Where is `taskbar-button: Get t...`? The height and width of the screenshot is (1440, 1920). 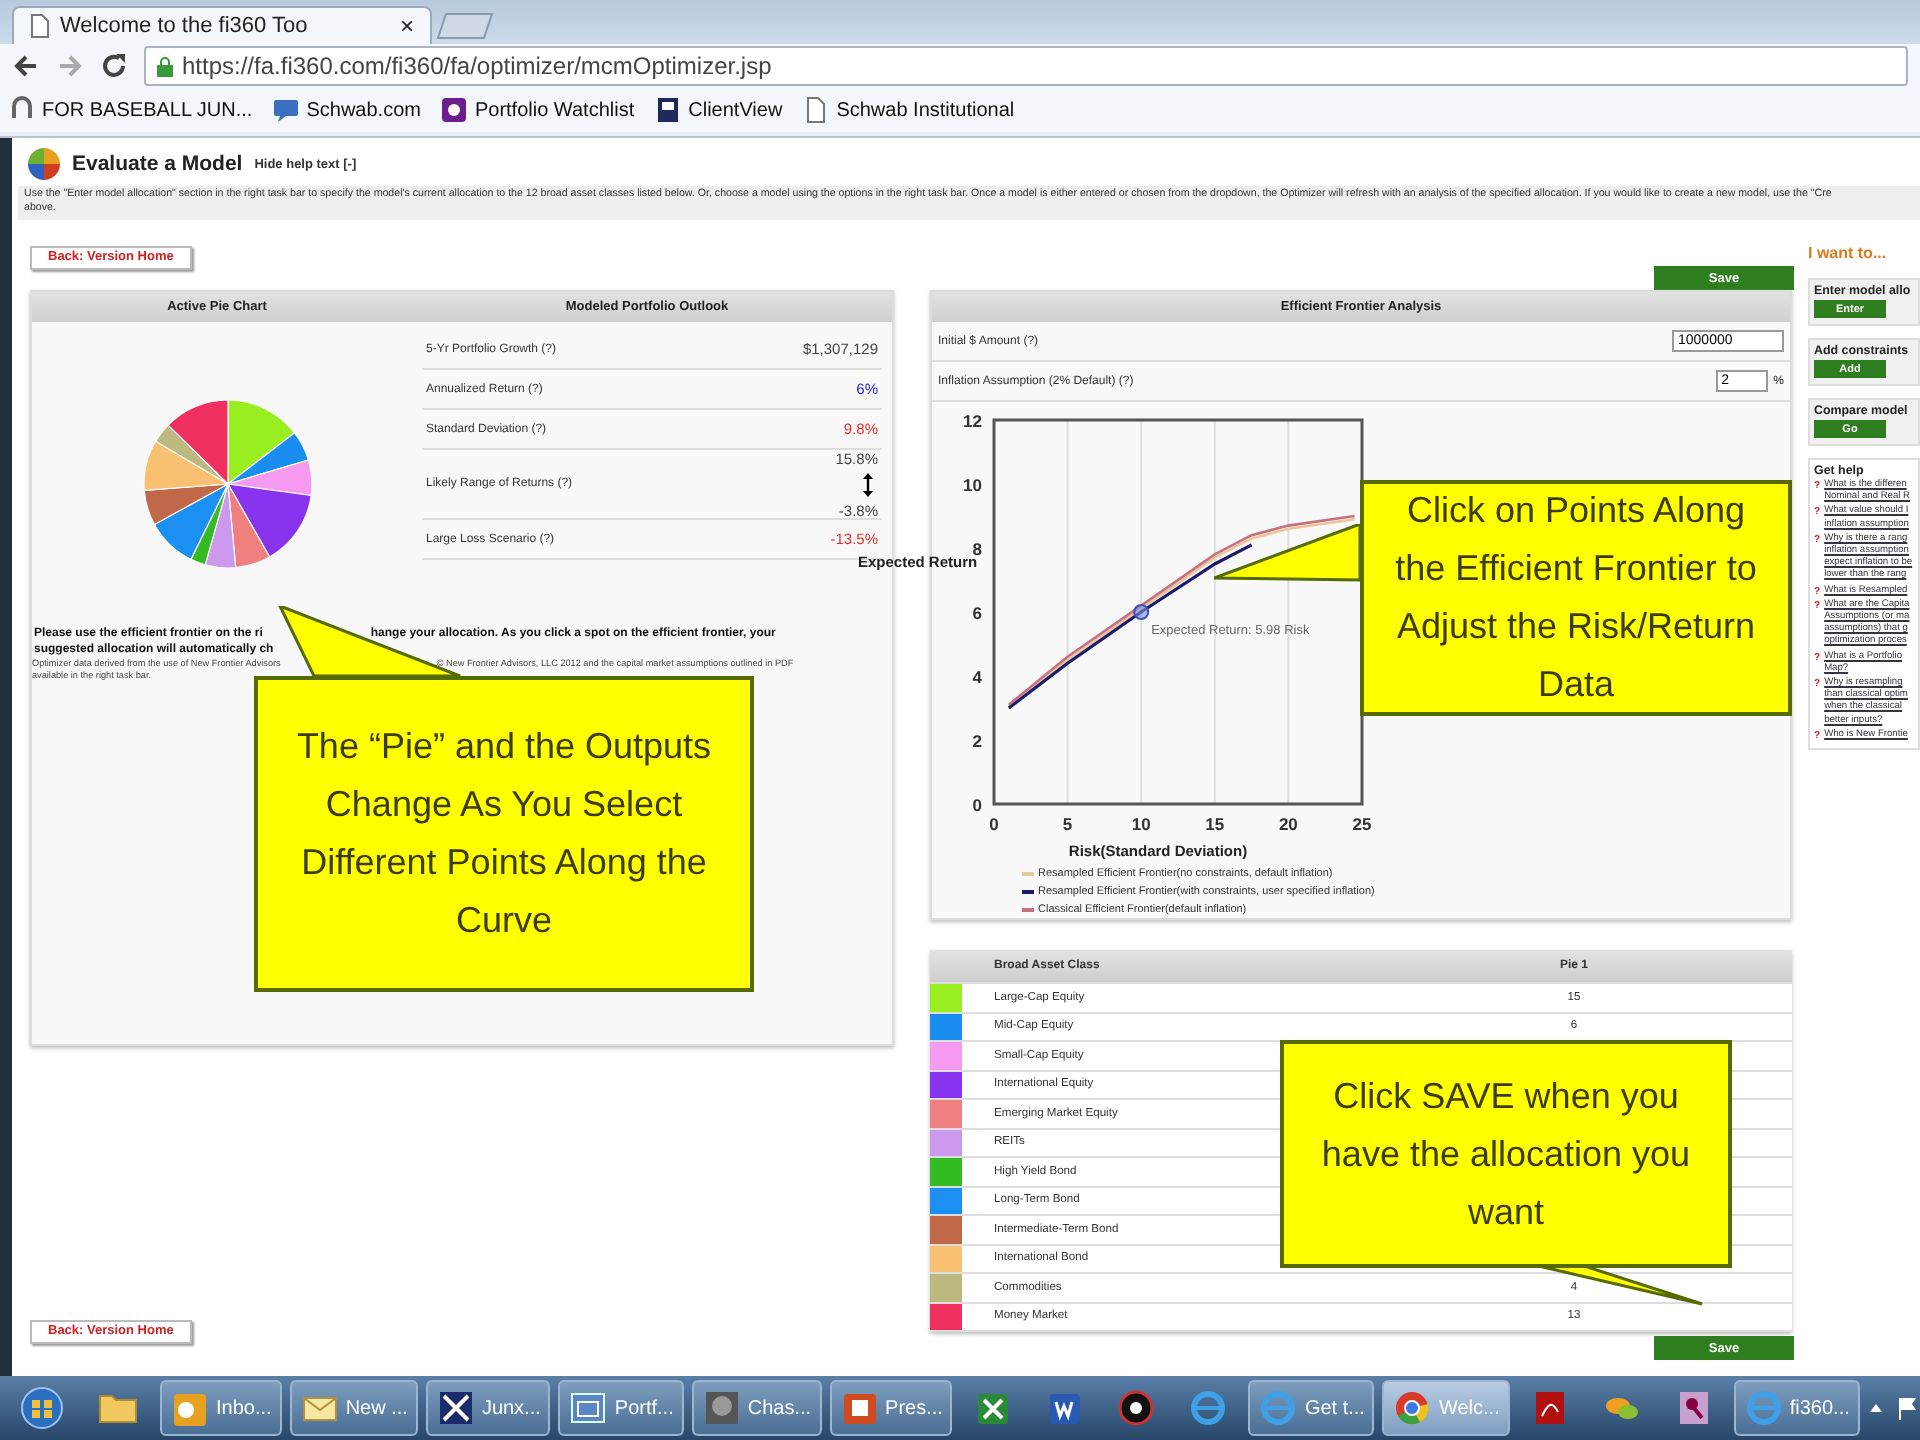 taskbar-button: Get t... is located at coordinates (1311, 1408).